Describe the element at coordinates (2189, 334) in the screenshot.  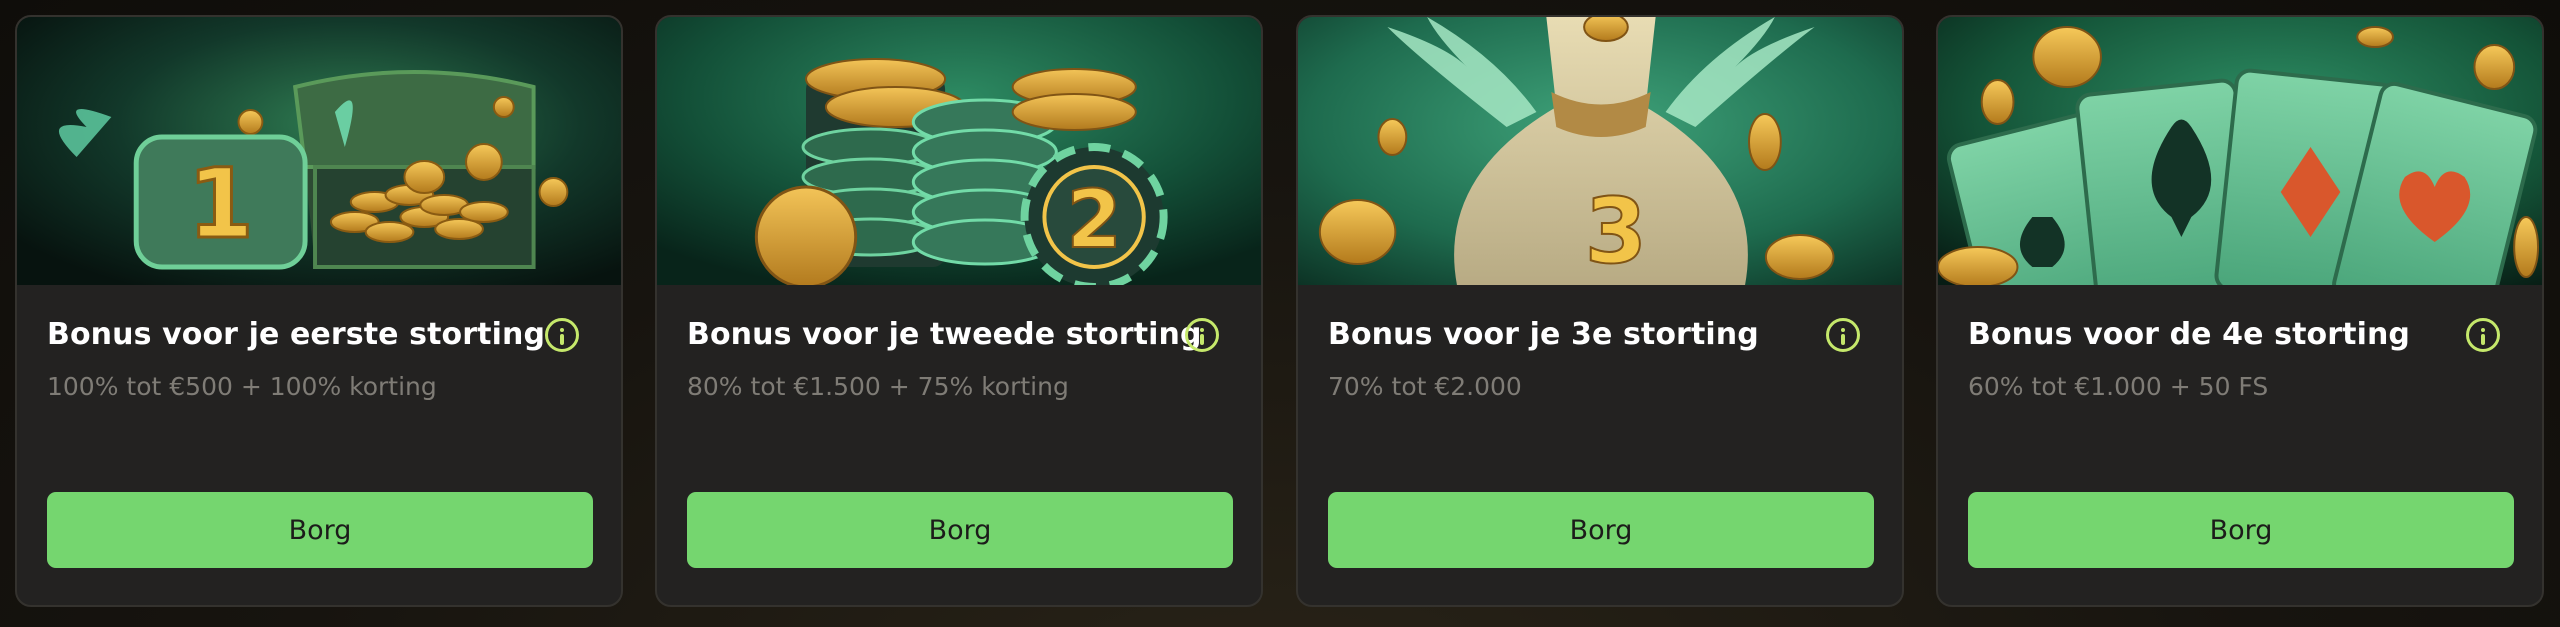
I see `bonus-title: Bonus voor de 4e storting` at that location.